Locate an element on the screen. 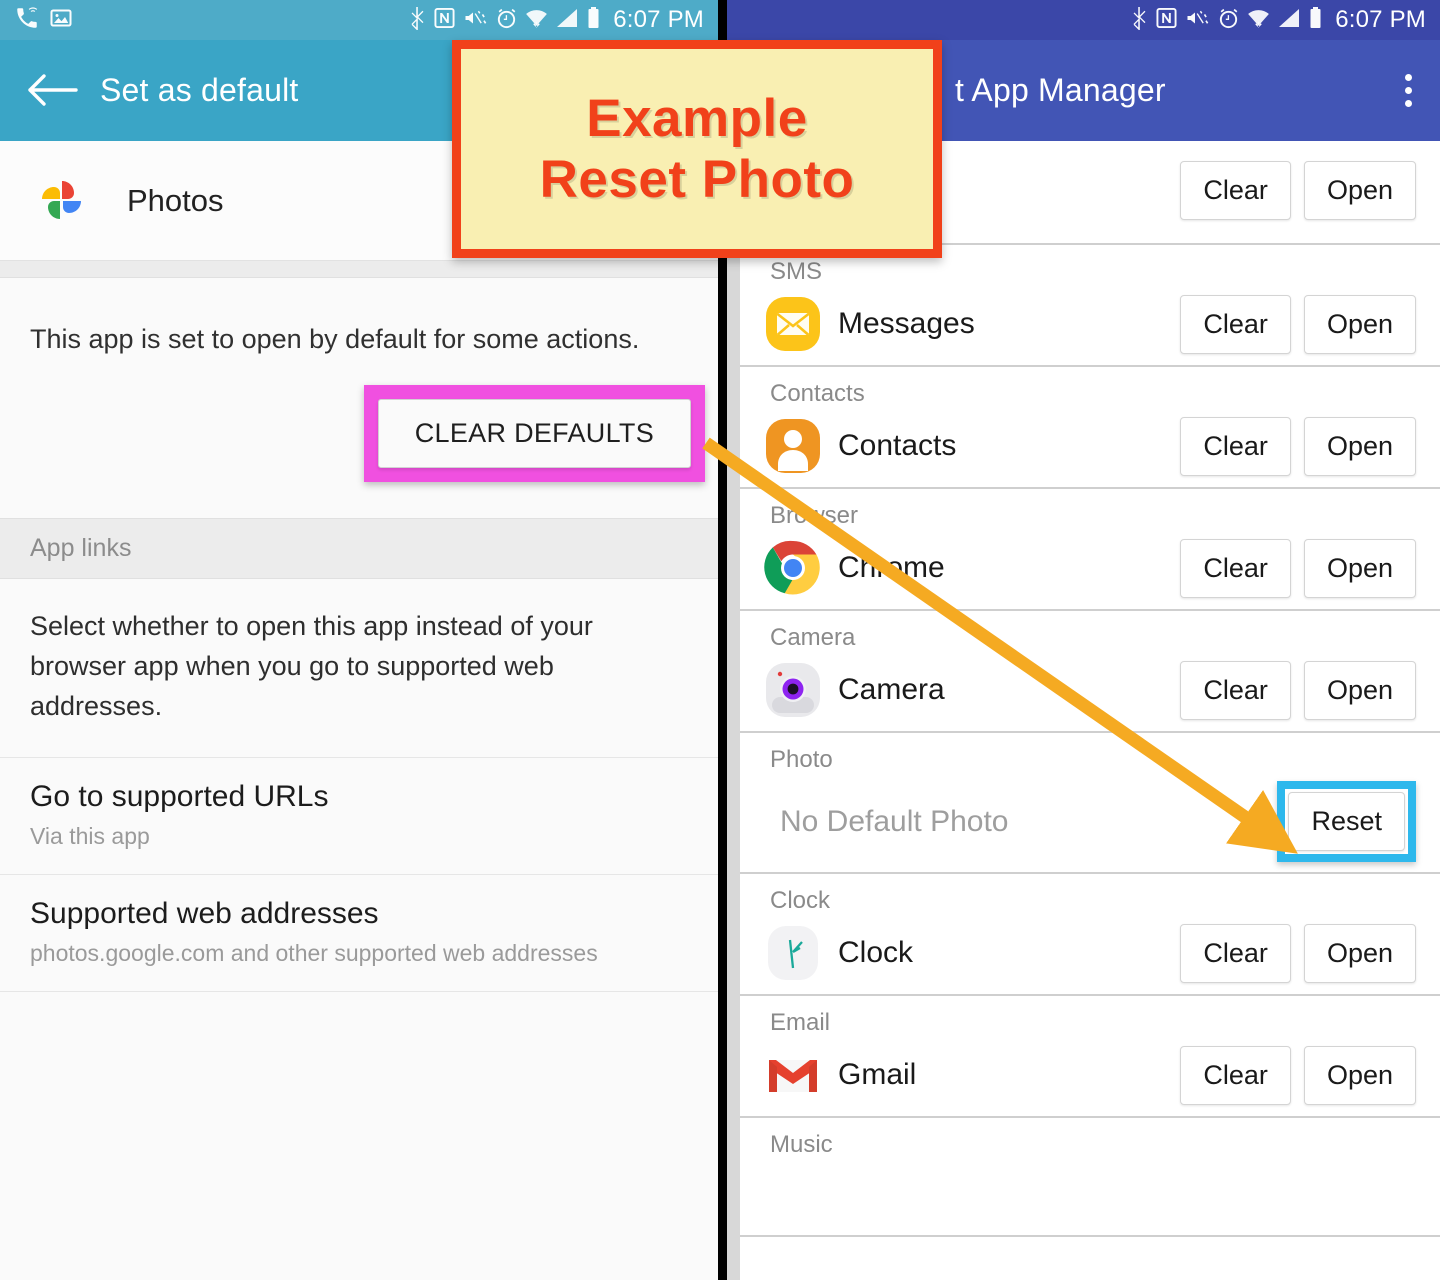  list-item-title: Go to supported URLs is located at coordinates (179, 796).